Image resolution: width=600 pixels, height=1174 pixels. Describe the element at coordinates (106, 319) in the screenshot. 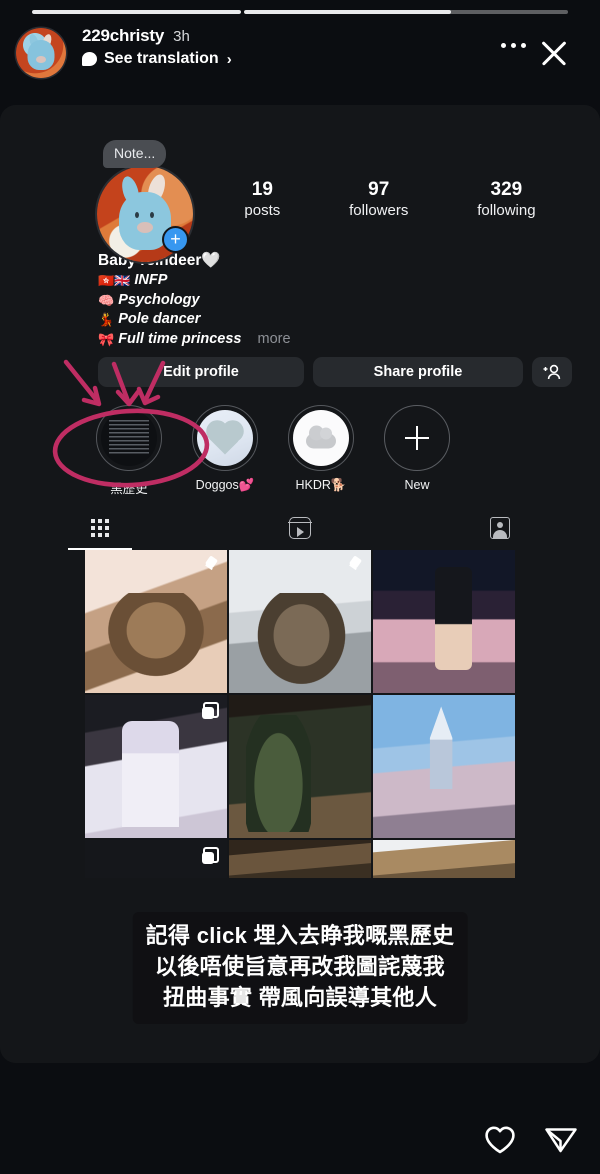

I see `bio-emoji-3: 💃` at that location.